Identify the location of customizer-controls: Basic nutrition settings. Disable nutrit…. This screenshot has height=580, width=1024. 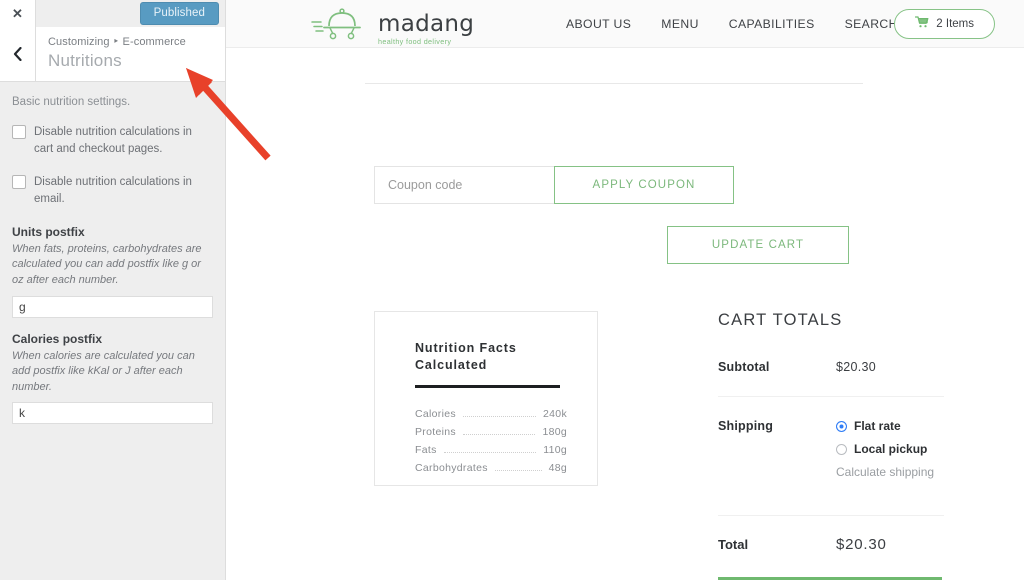
(112, 253).